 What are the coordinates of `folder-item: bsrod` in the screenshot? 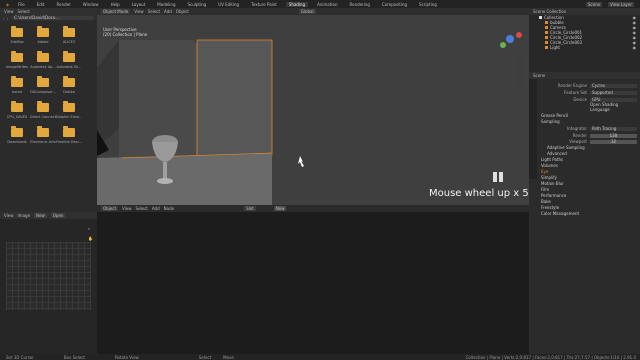 It's located at (17, 85).